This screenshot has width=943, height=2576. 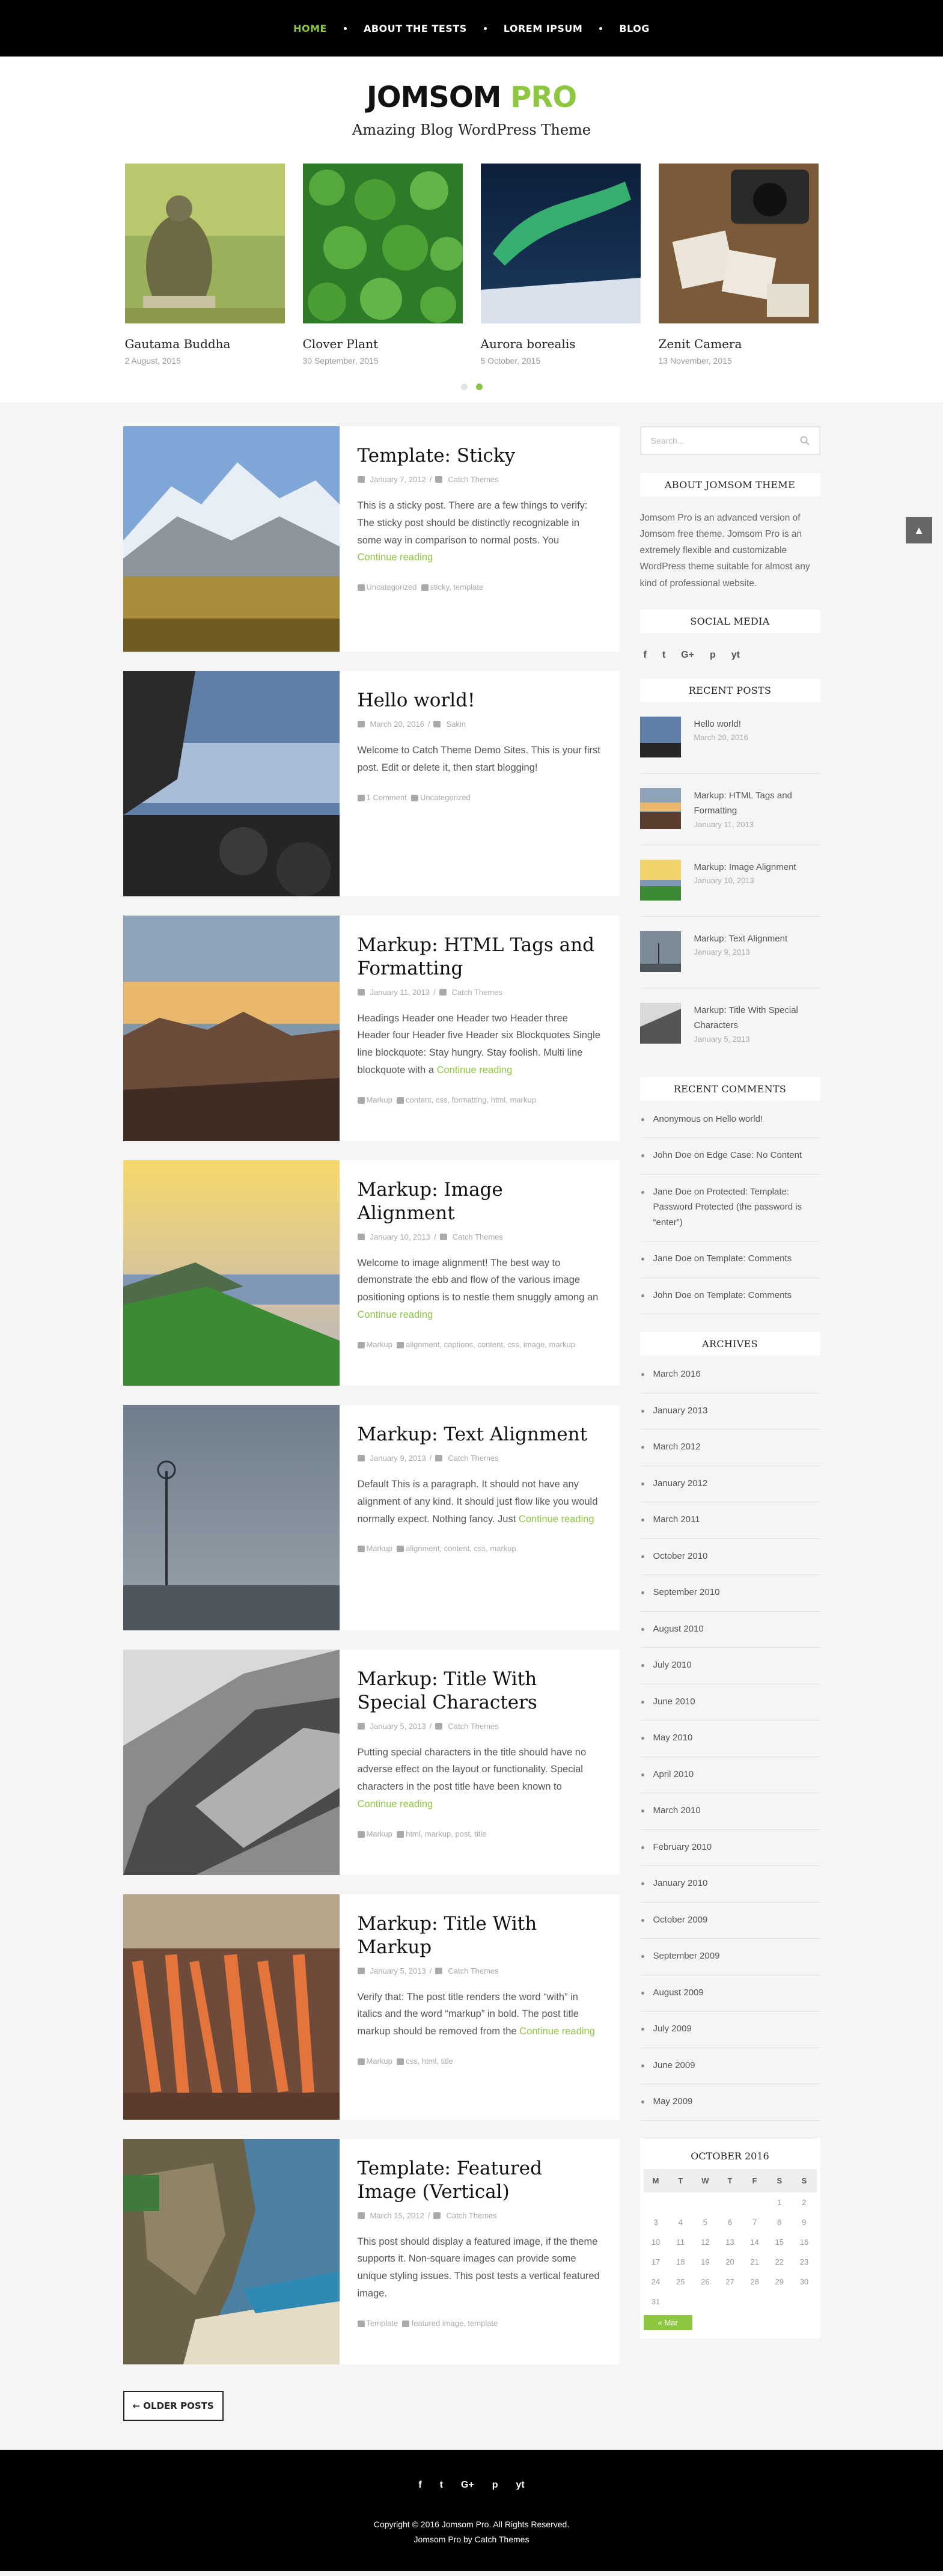 What do you see at coordinates (480, 1201) in the screenshot?
I see `post-title: Markup: Image Alignment` at bounding box center [480, 1201].